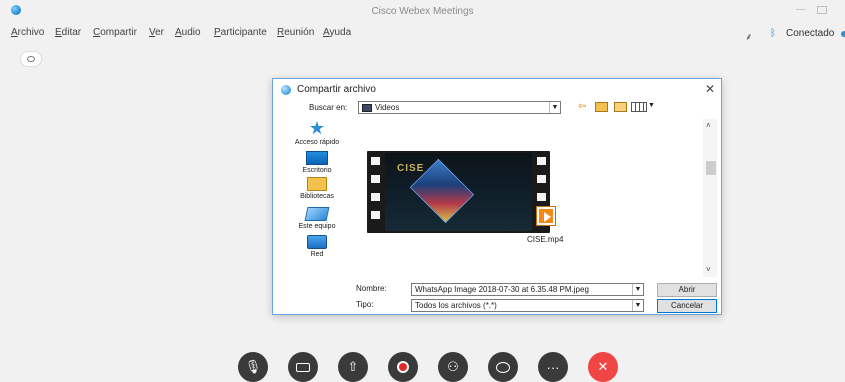 Image resolution: width=845 pixels, height=382 pixels. I want to click on more-button: ···, so click(553, 367).